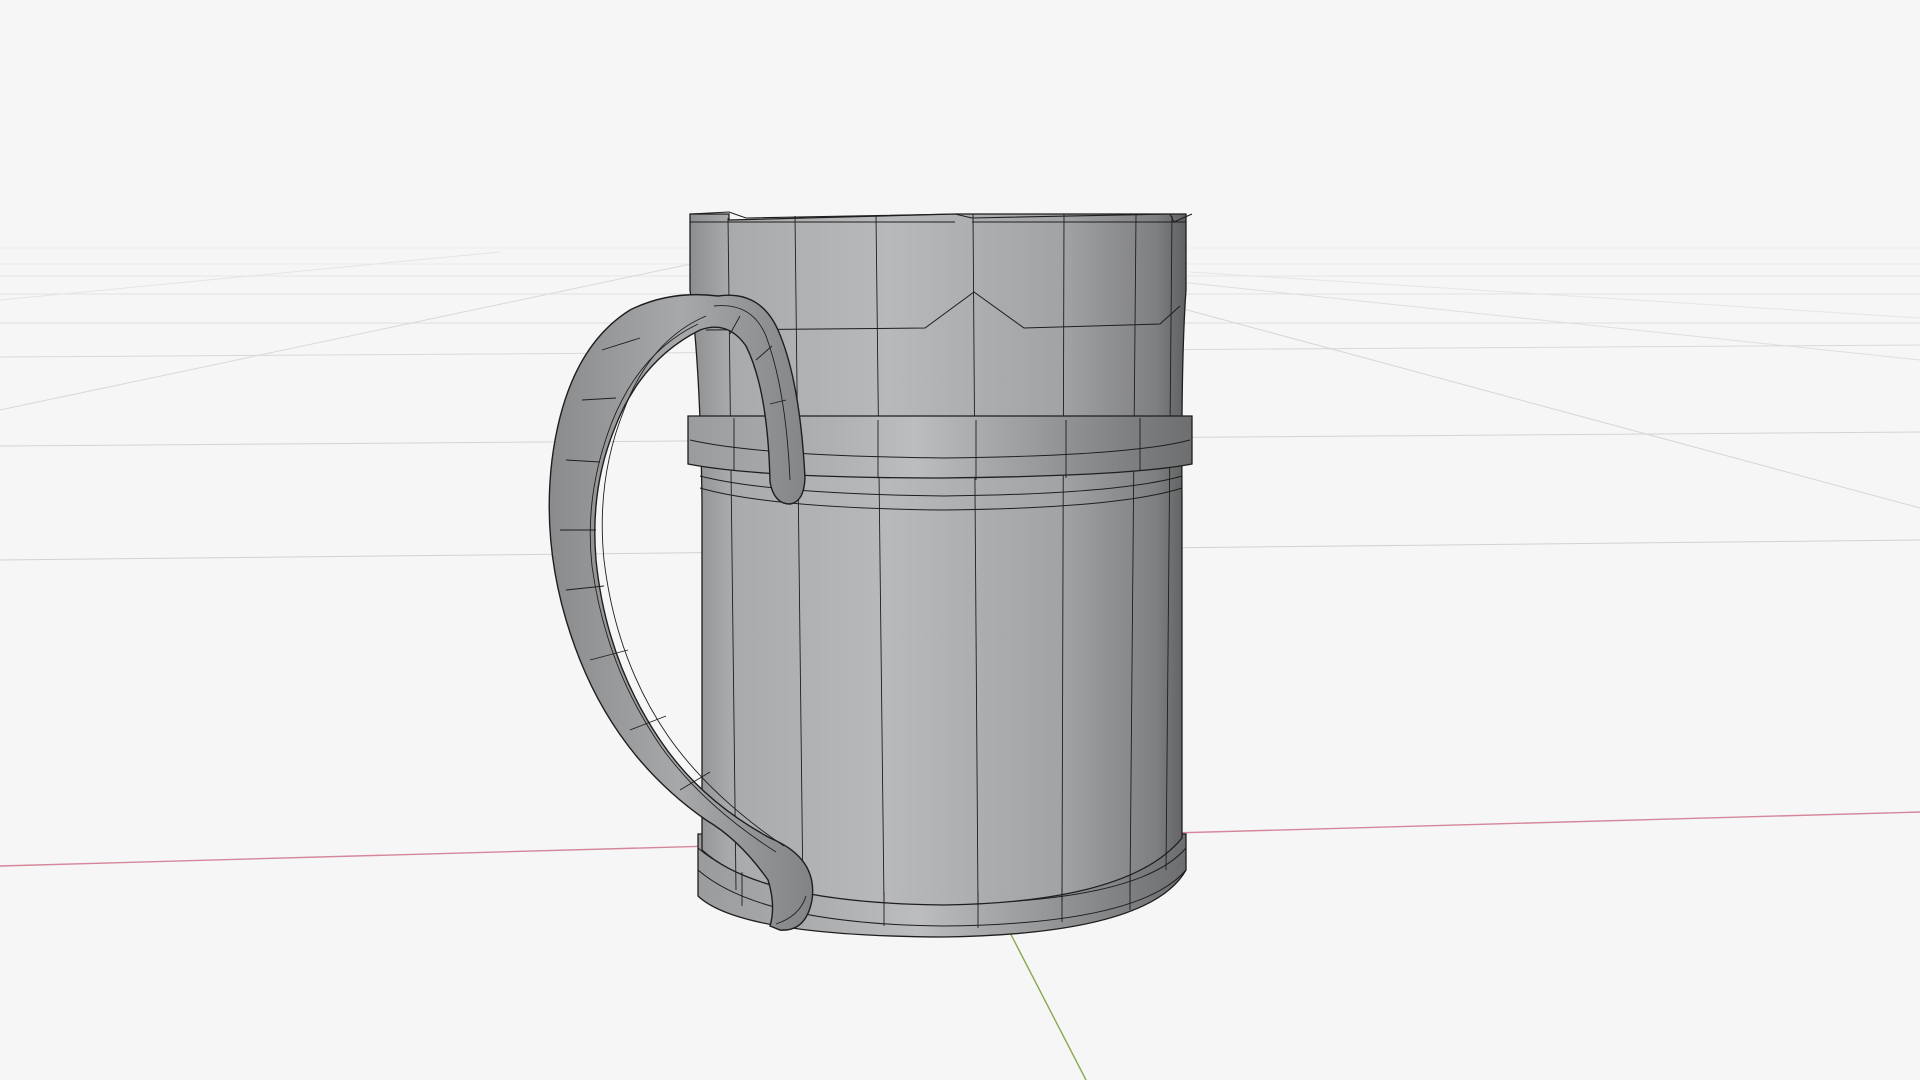 The height and width of the screenshot is (1080, 1920). Describe the element at coordinates (1549, 408) in the screenshot. I see `grid-line` at that location.